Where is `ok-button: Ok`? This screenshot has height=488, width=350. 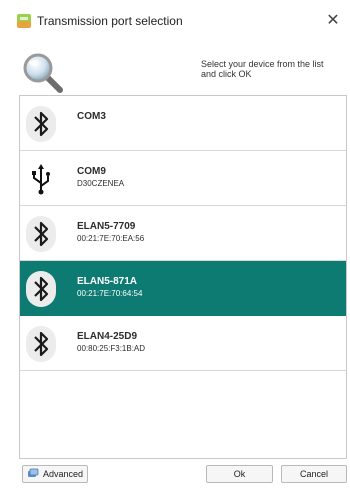 ok-button: Ok is located at coordinates (239, 474).